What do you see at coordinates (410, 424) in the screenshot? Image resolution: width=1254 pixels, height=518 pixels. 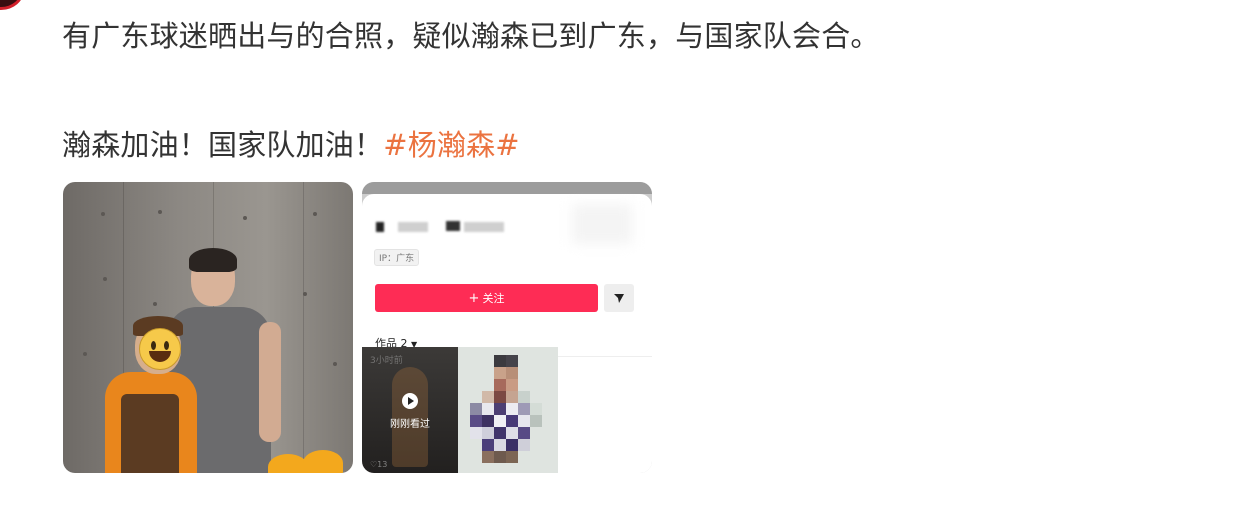 I see `recently-watched-label: 刚刚看过` at bounding box center [410, 424].